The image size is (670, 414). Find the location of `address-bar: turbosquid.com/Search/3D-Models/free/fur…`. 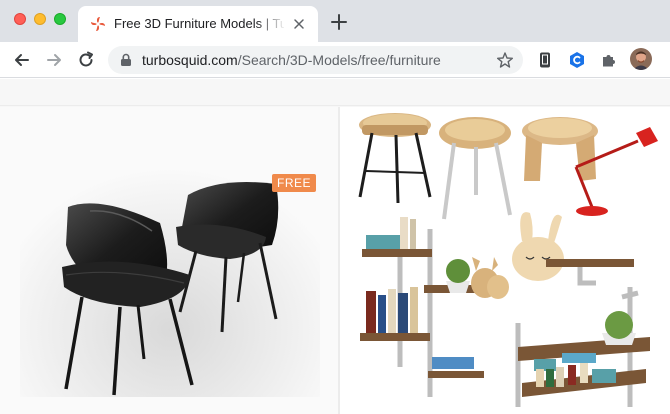

address-bar: turbosquid.com/Search/3D-Models/free/fur… is located at coordinates (315, 60).